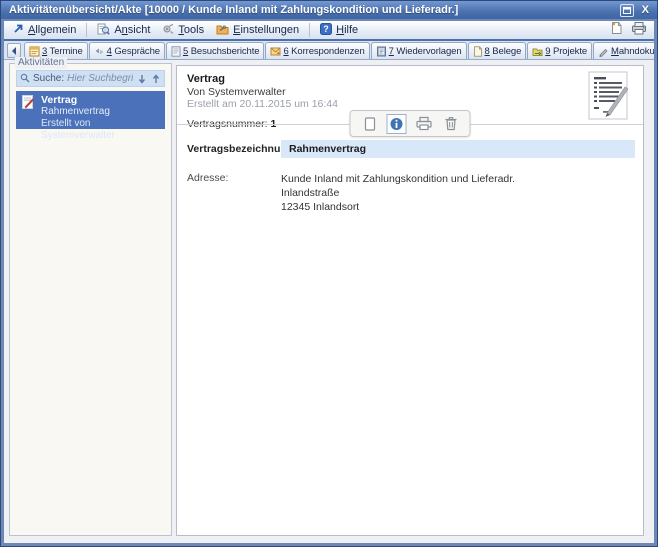 The width and height of the screenshot is (658, 547). I want to click on close-button: X, so click(645, 10).